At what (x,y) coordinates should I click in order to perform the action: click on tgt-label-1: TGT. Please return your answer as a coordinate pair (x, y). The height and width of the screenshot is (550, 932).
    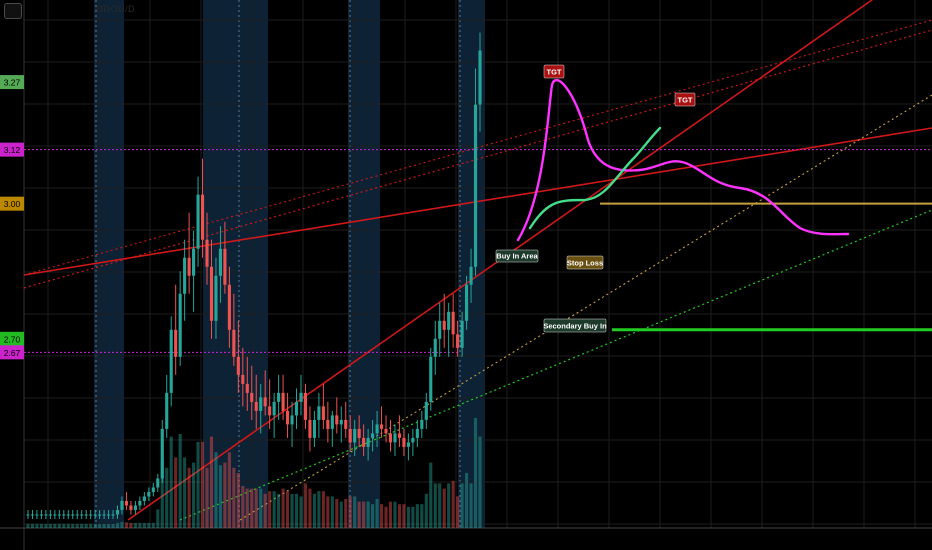
    Looking at the image, I should click on (554, 72).